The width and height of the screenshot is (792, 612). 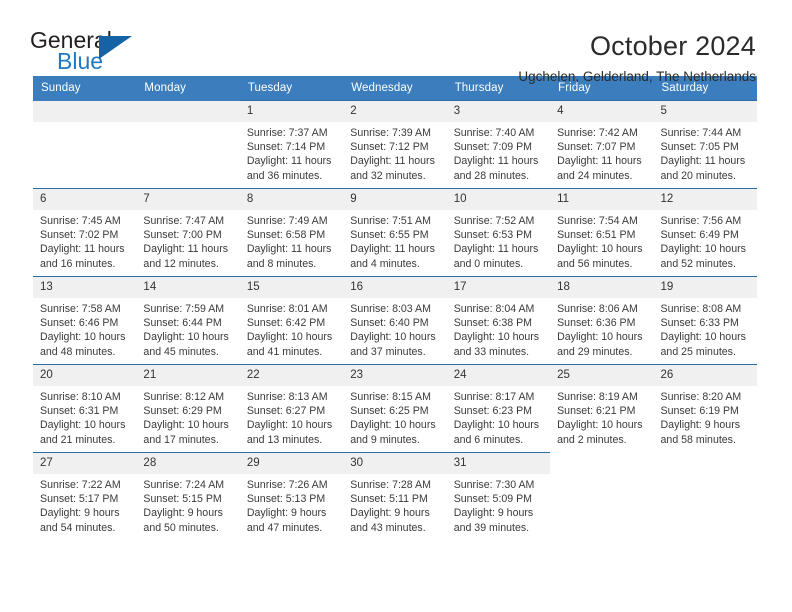 What do you see at coordinates (388, 175) in the screenshot?
I see `daylight-text-line2: and 32 minutes.` at bounding box center [388, 175].